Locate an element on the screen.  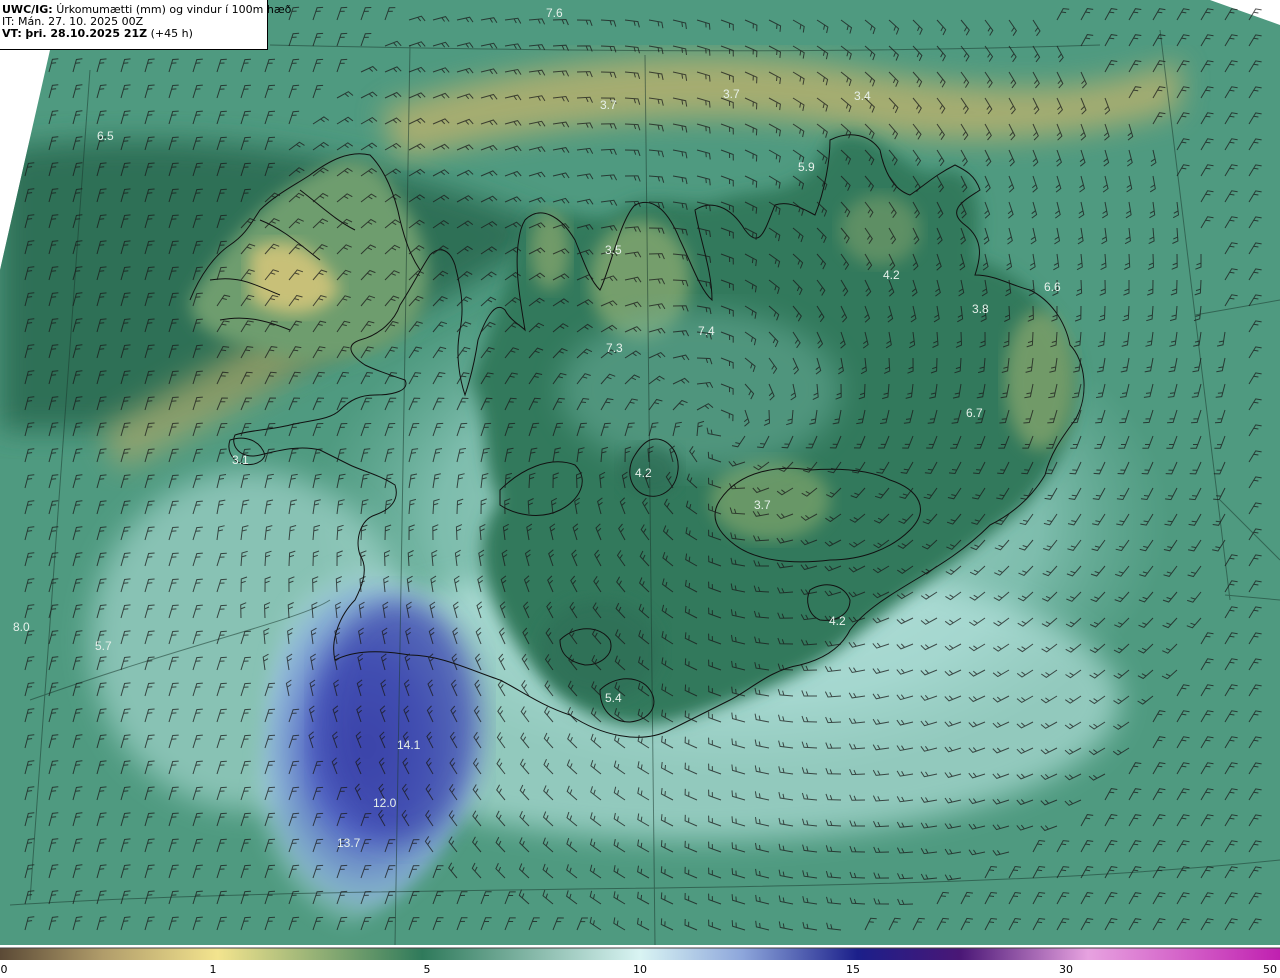
value-label: 3.8 is located at coordinates (980, 309).